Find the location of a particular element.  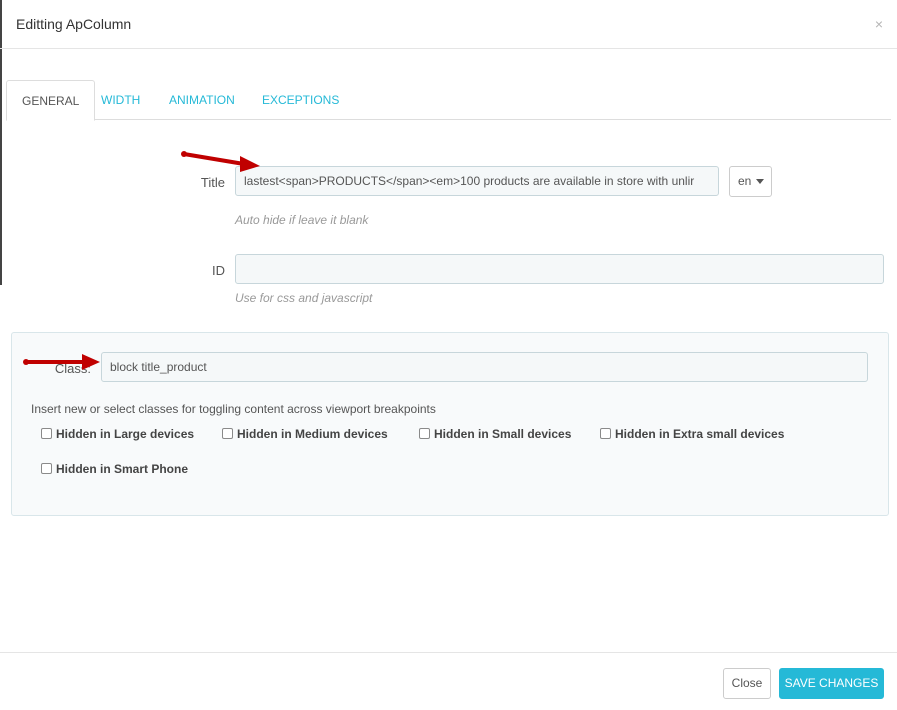

save-changes-button: SAVE CHANGES is located at coordinates (831, 683).